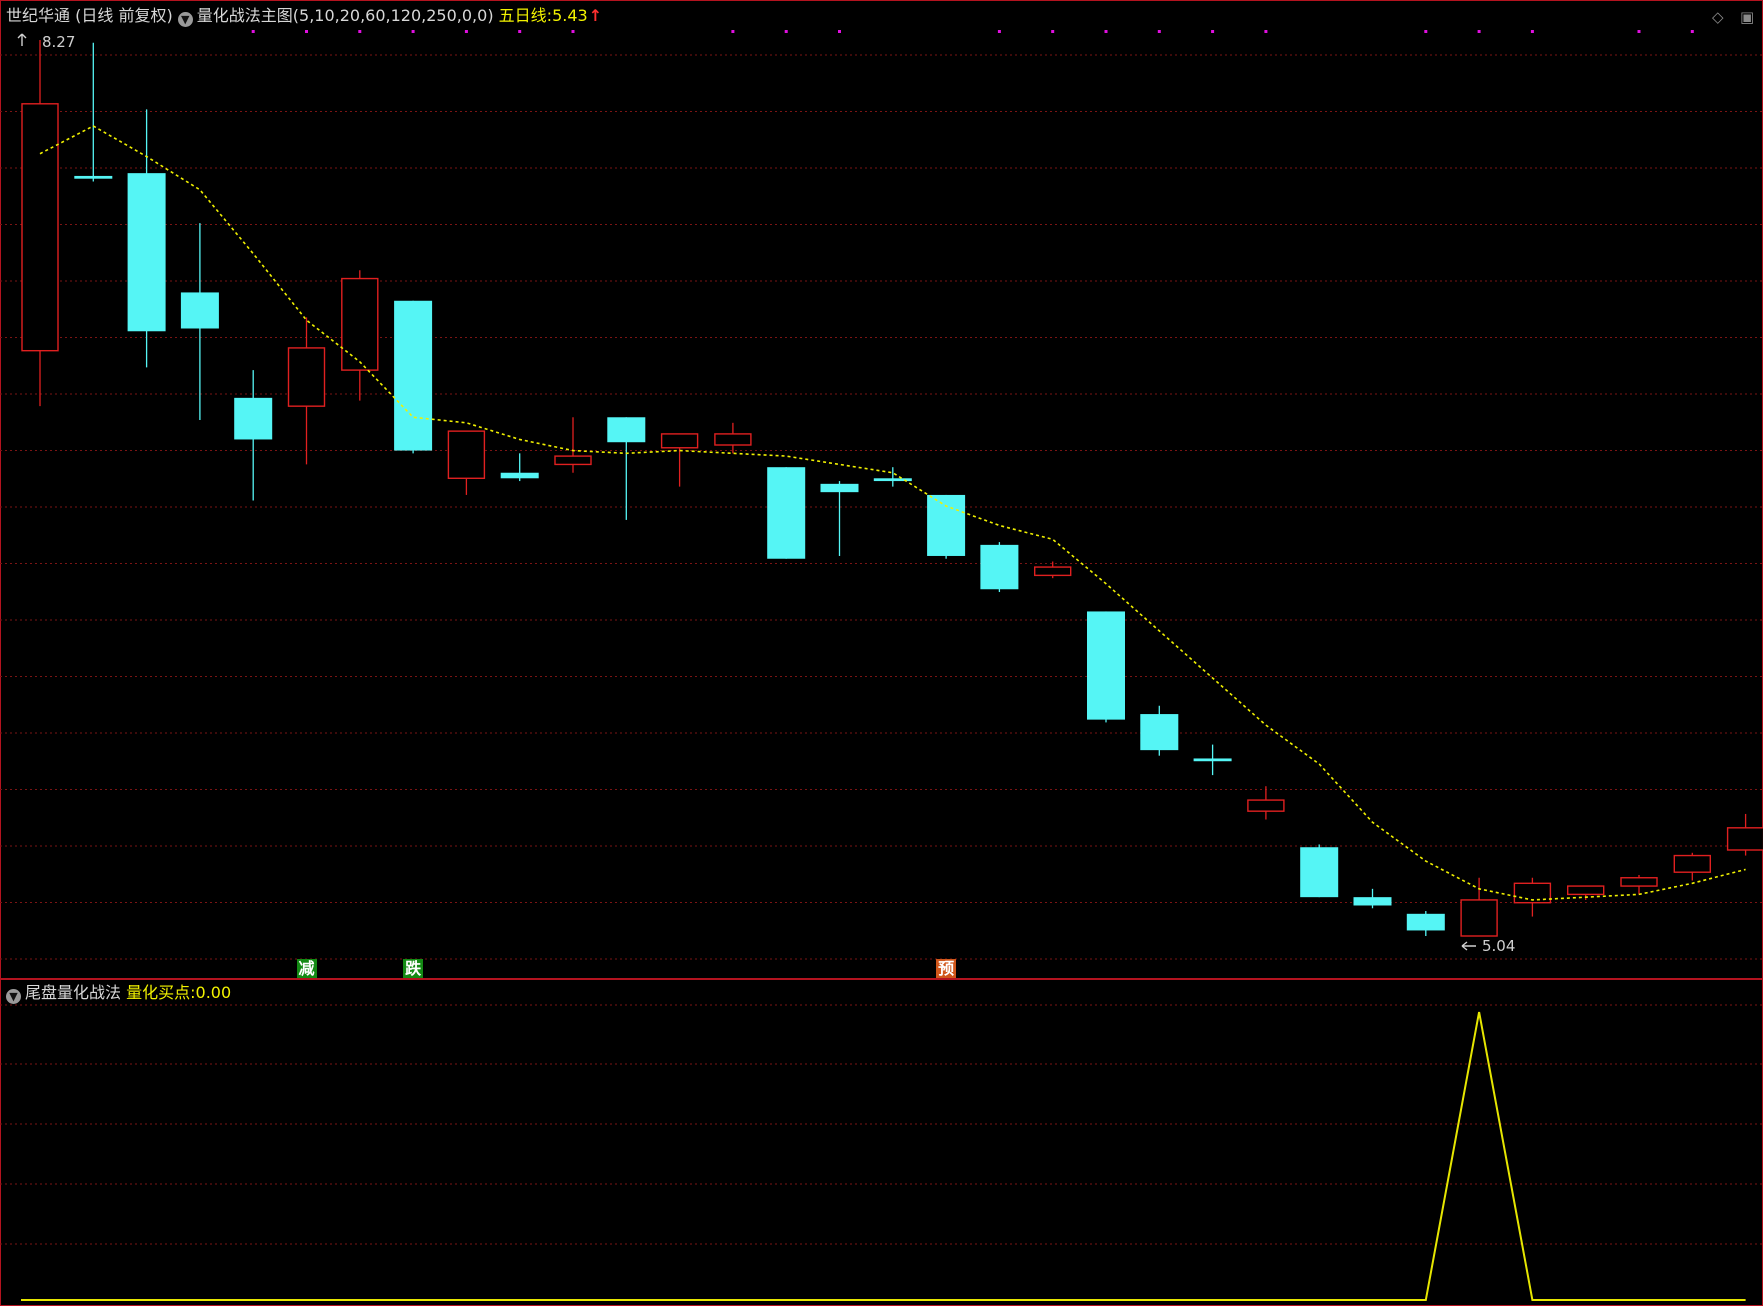  I want to click on high-arrow-icon, so click(22, 39).